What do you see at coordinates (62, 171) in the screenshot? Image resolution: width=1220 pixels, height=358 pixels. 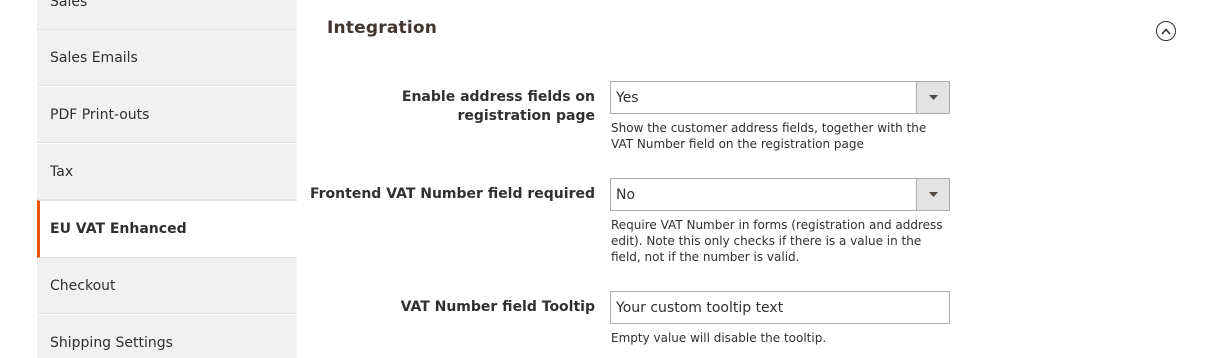 I see `sidebar-item-label: Tax` at bounding box center [62, 171].